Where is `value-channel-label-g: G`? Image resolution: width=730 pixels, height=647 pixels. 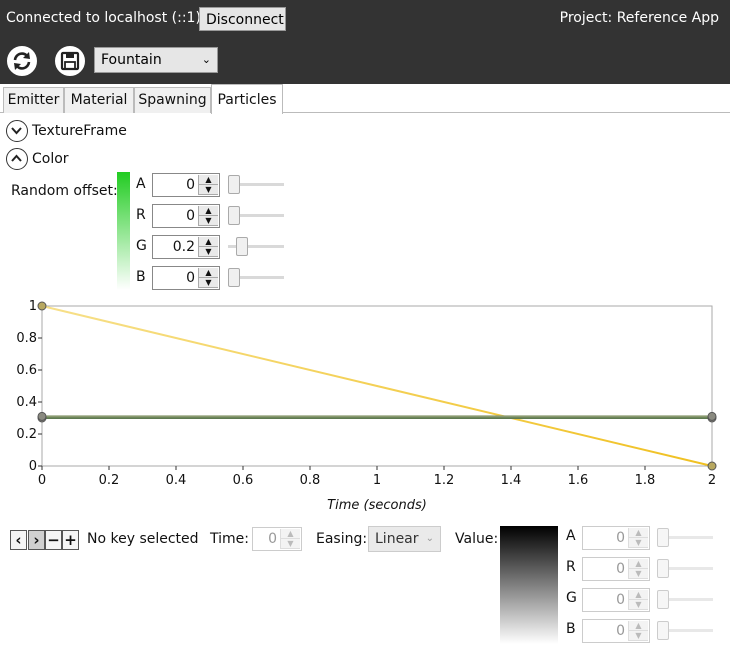
value-channel-label-g: G is located at coordinates (571, 598).